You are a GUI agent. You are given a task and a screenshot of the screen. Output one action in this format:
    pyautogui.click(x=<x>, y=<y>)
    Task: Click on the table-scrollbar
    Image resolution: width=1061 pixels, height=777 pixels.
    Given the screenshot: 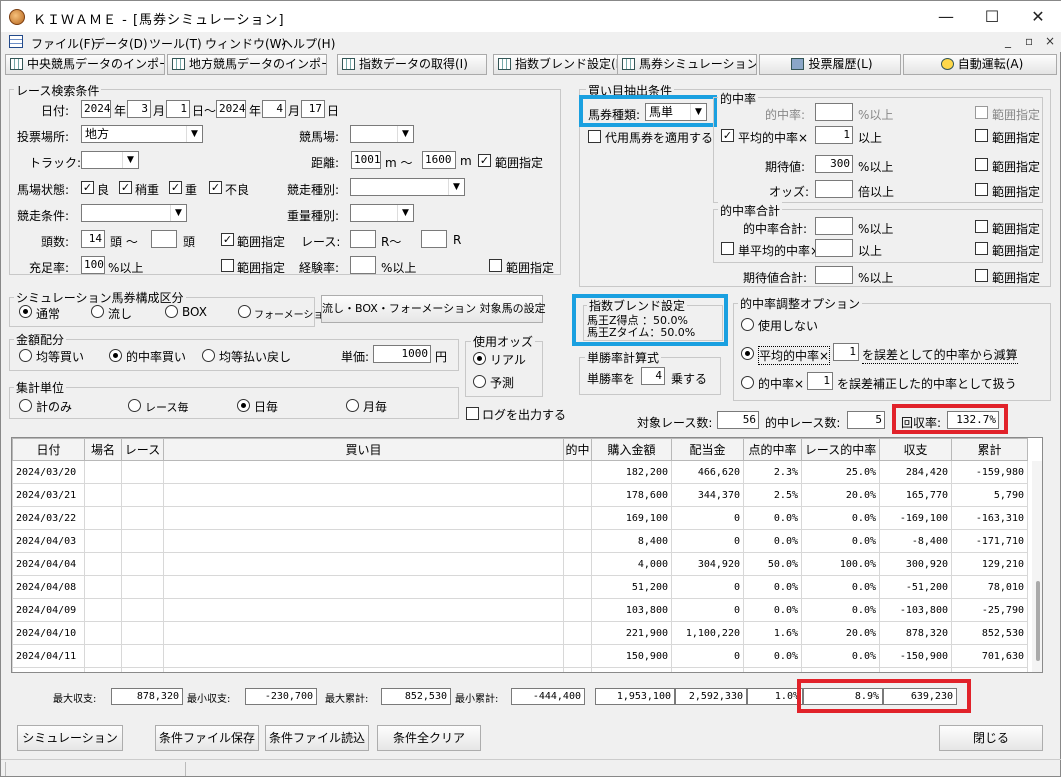 What is the action you would take?
    pyautogui.click(x=1037, y=566)
    